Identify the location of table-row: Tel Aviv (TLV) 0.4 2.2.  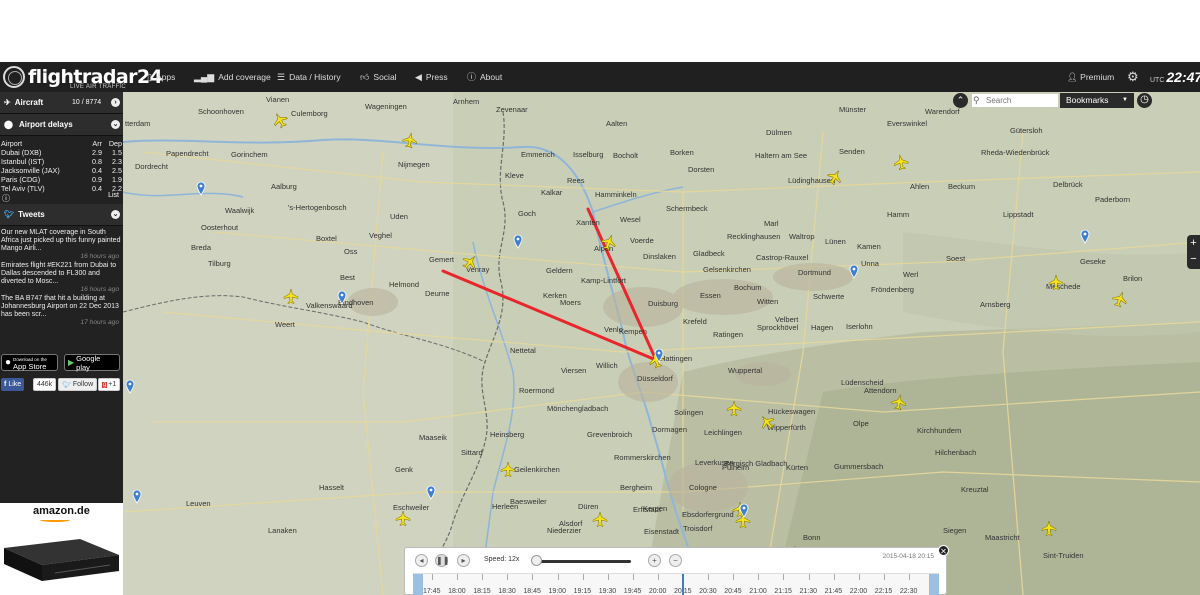
(61, 188).